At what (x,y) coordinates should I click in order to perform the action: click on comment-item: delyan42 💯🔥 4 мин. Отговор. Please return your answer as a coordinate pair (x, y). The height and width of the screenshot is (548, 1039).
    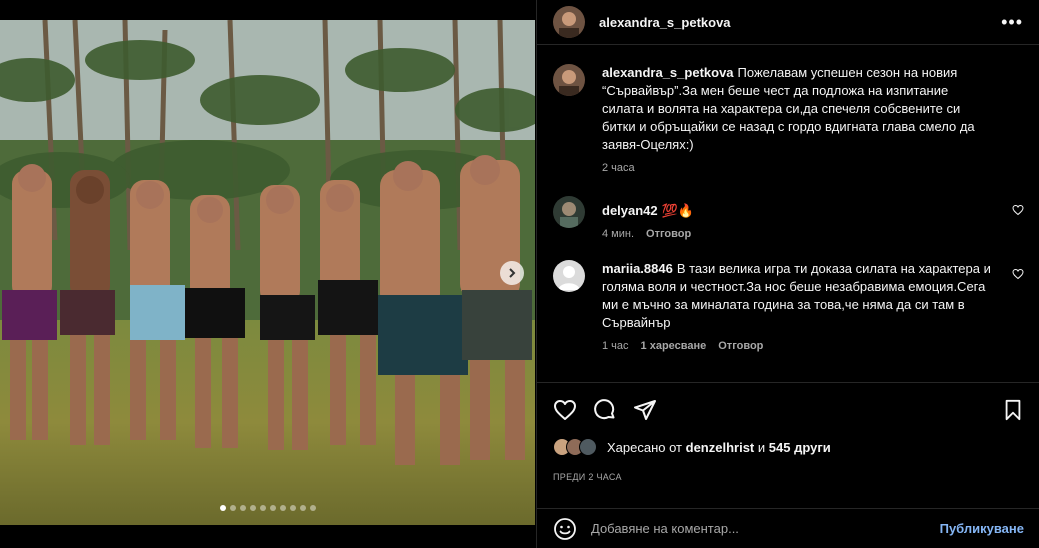
    Looking at the image, I should click on (788, 218).